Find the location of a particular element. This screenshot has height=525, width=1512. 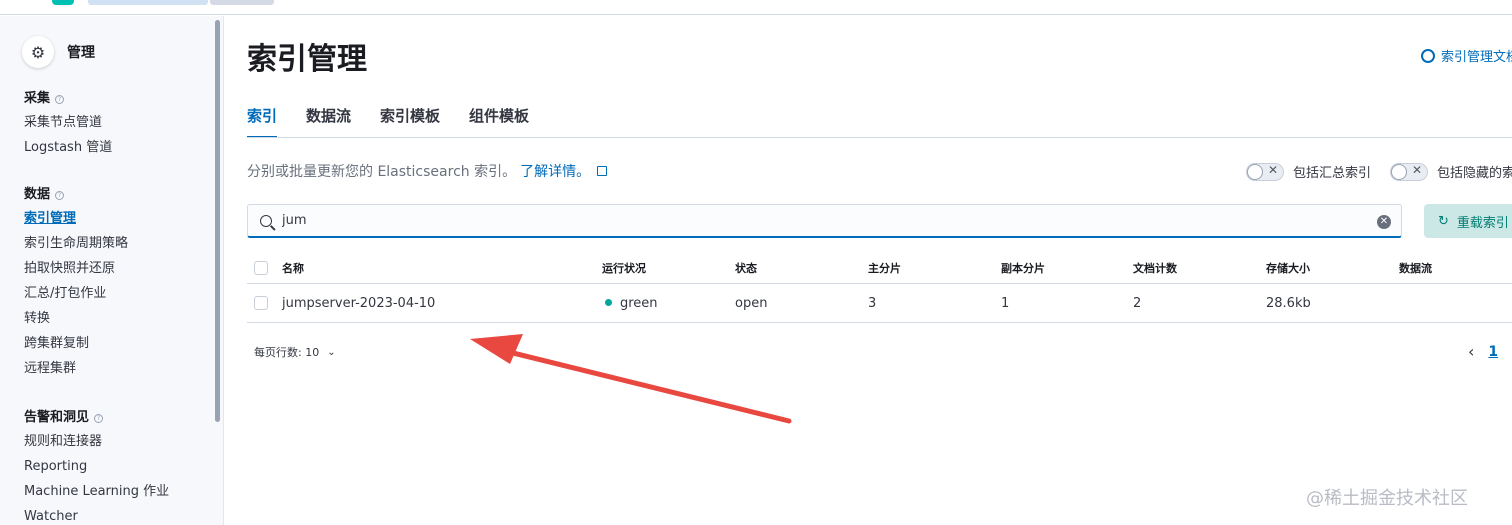

column-header-health: 运行状况 is located at coordinates (624, 267).